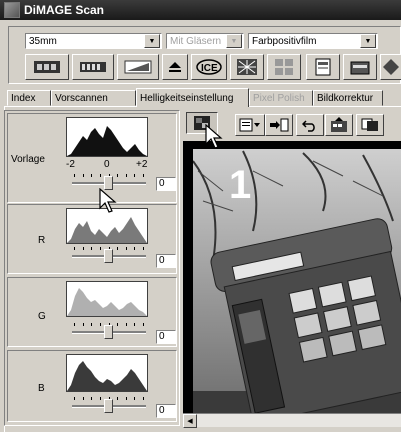  I want to click on select-menu-button, so click(250, 125).